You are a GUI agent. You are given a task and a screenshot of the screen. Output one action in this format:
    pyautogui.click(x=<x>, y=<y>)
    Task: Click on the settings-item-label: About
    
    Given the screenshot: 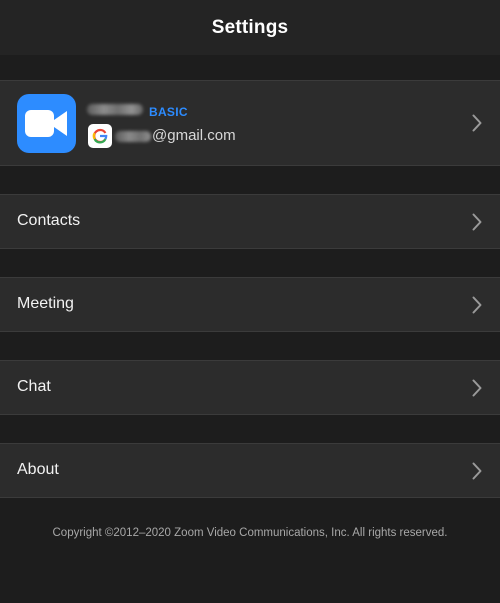 What is the action you would take?
    pyautogui.click(x=38, y=469)
    